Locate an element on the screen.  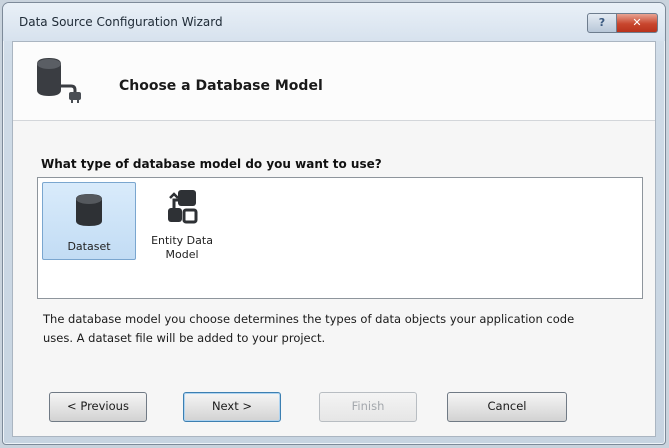
cancel-button: Cancel is located at coordinates (507, 407).